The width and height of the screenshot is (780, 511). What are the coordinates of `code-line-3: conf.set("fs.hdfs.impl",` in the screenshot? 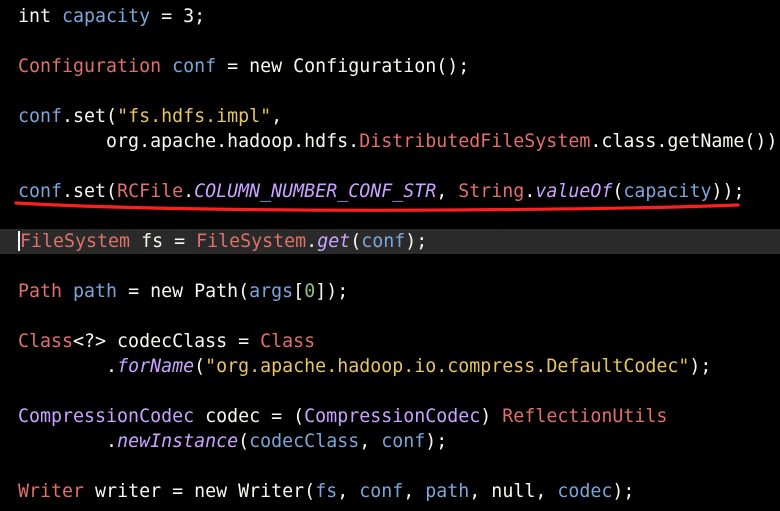 It's located at (150, 116).